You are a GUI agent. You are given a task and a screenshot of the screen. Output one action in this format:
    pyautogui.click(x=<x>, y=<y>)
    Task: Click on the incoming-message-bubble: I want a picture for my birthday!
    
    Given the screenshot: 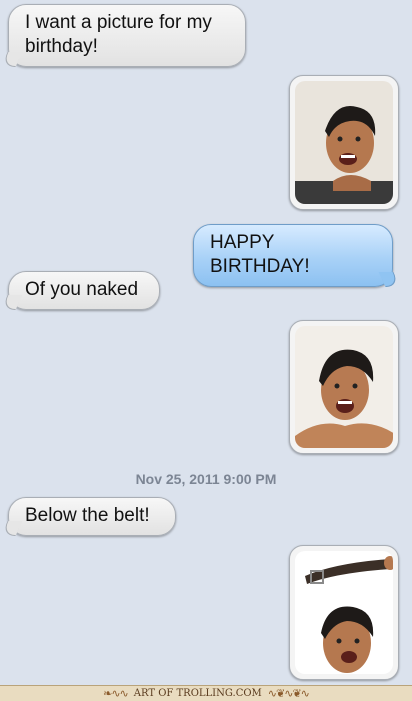 What is the action you would take?
    pyautogui.click(x=123, y=35)
    